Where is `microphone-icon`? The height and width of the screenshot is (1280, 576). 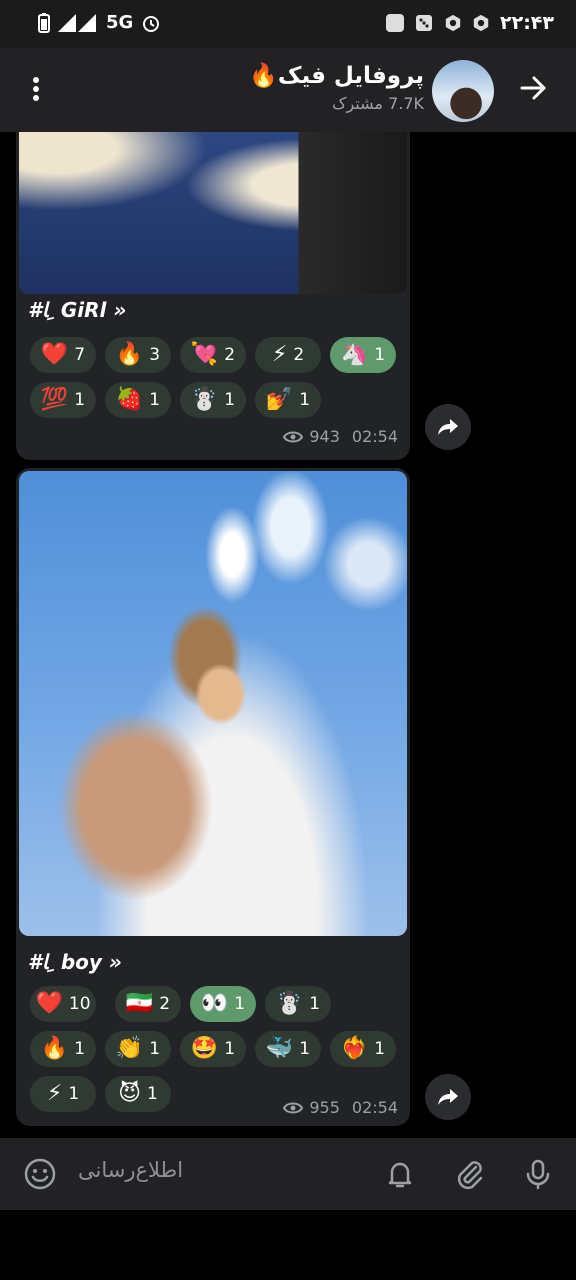
microphone-icon is located at coordinates (538, 1174).